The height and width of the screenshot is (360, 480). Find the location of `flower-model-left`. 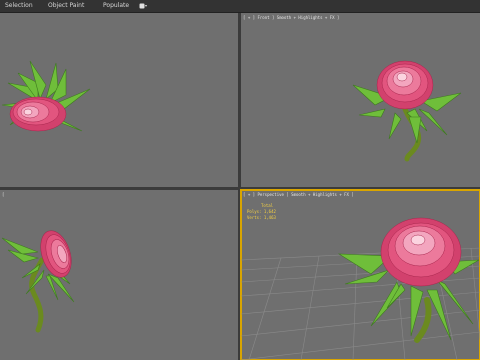

flower-model-left is located at coordinates (38, 281).